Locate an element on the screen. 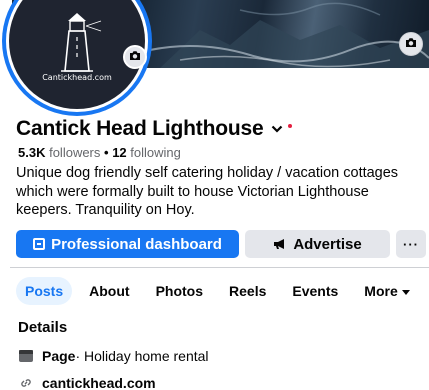 Image resolution: width=429 pixels, height=390 pixels. action-buttons: Professional dashboard Advertise ··· is located at coordinates (221, 244).